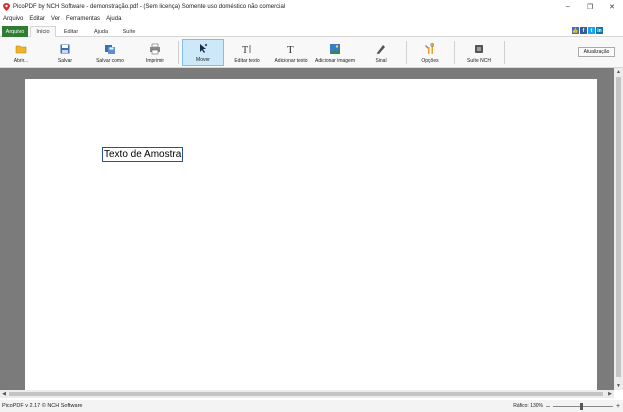  Describe the element at coordinates (83, 19) in the screenshot. I see `menu-ferramentas: Ferramentas` at that location.